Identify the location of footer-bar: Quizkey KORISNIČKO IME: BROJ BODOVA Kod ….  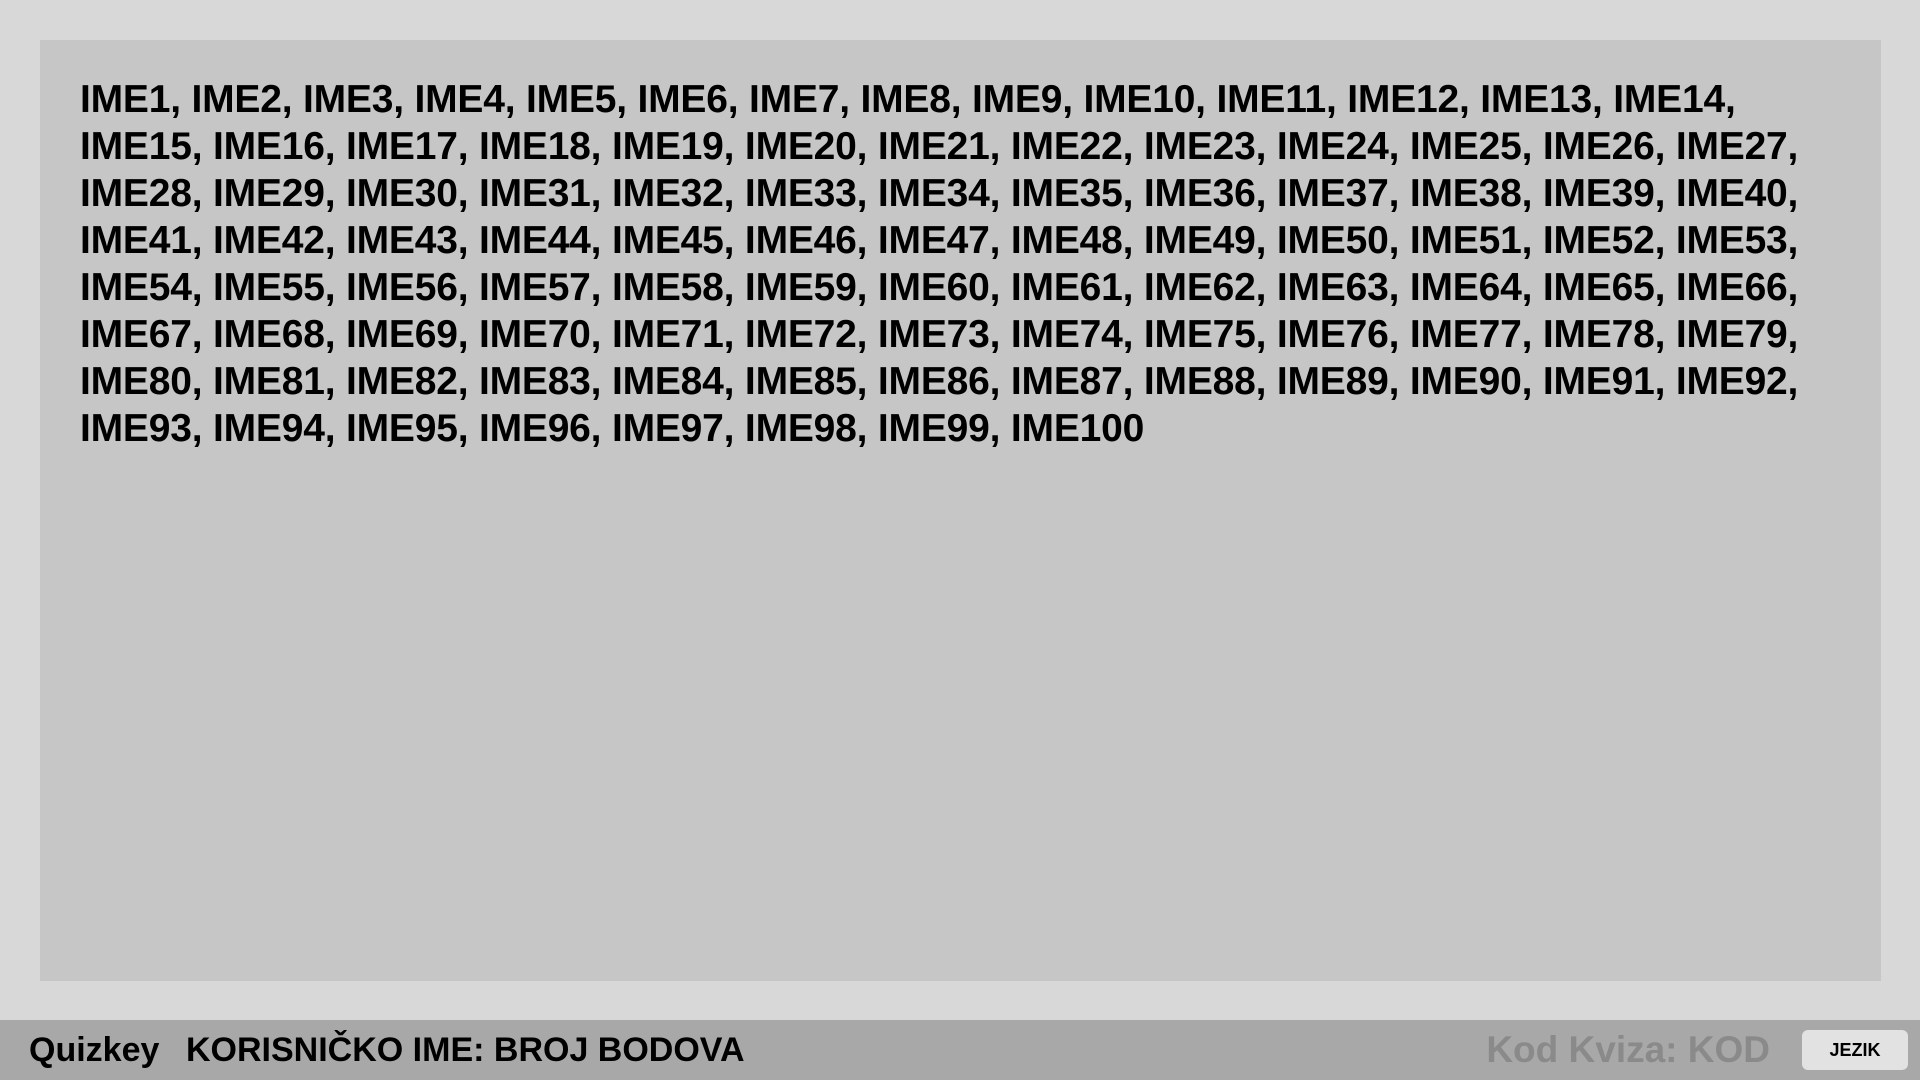
(960, 1050).